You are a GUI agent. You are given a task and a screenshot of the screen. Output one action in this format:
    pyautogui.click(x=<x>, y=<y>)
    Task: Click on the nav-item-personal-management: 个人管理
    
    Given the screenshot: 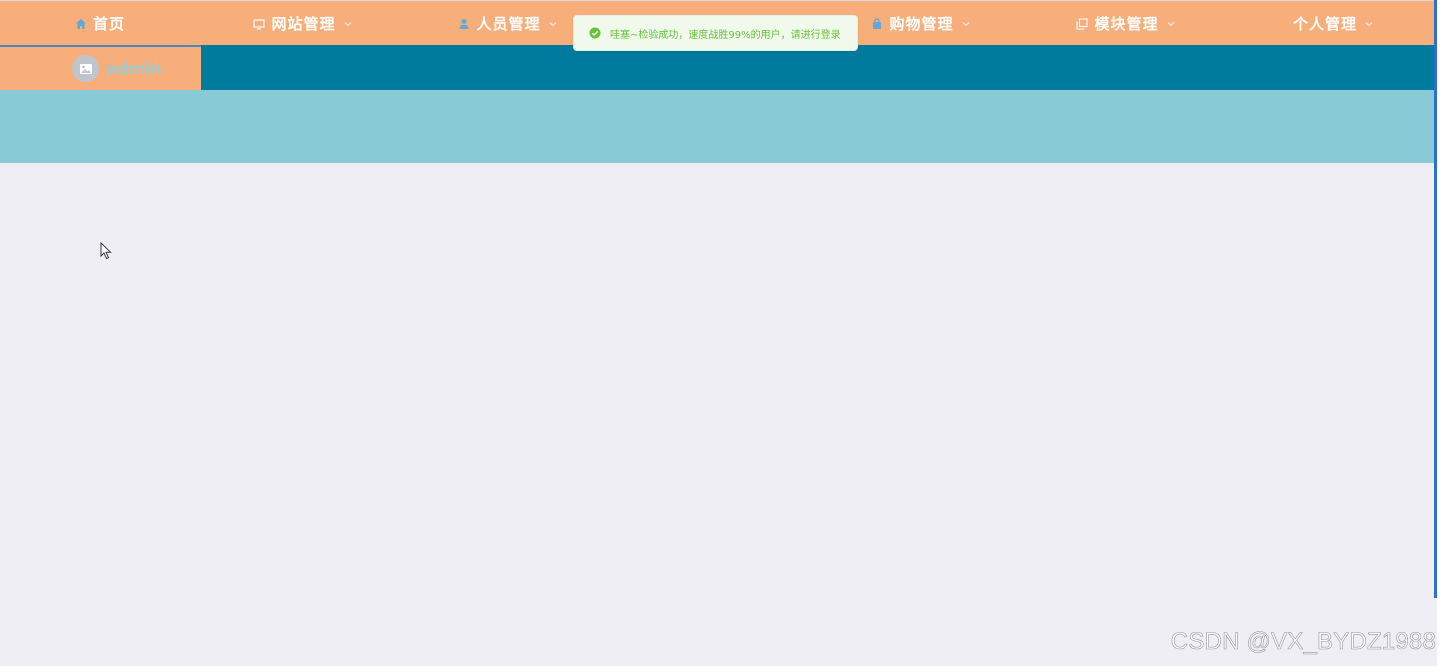 What is the action you would take?
    pyautogui.click(x=1333, y=23)
    